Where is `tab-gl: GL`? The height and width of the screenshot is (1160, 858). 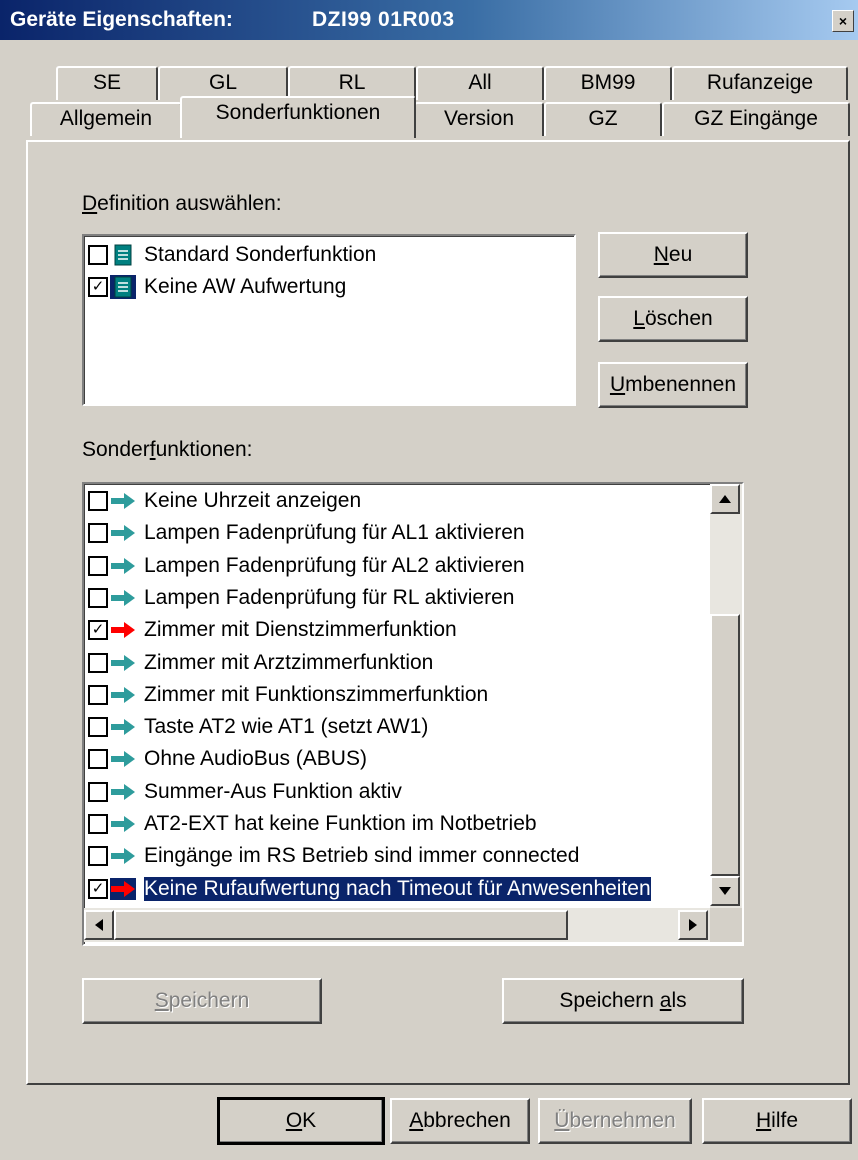 tab-gl: GL is located at coordinates (223, 83).